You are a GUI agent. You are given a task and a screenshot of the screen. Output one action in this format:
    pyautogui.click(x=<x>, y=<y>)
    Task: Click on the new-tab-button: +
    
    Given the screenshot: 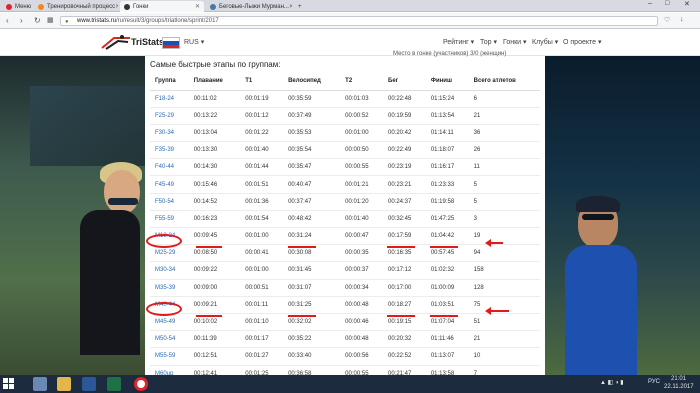 What is the action you would take?
    pyautogui.click(x=300, y=6)
    